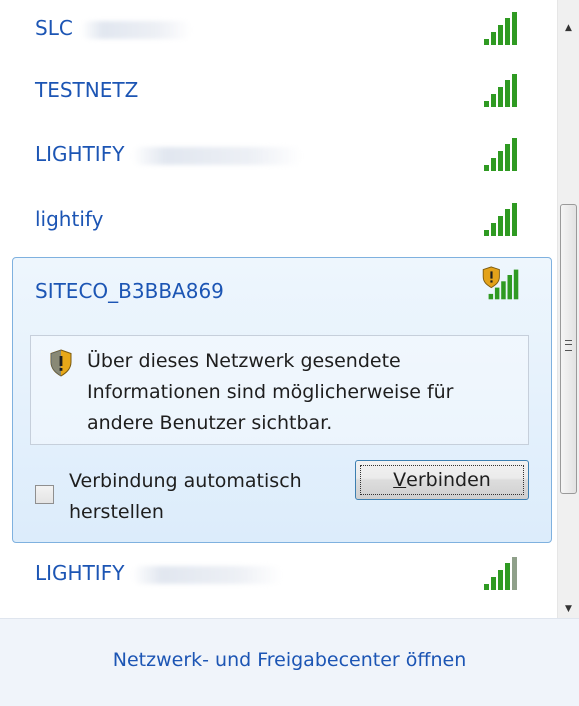 This screenshot has height=706, width=579. I want to click on footer-bar: Netzwerk- und Freigabecenter öffnen, so click(289, 662).